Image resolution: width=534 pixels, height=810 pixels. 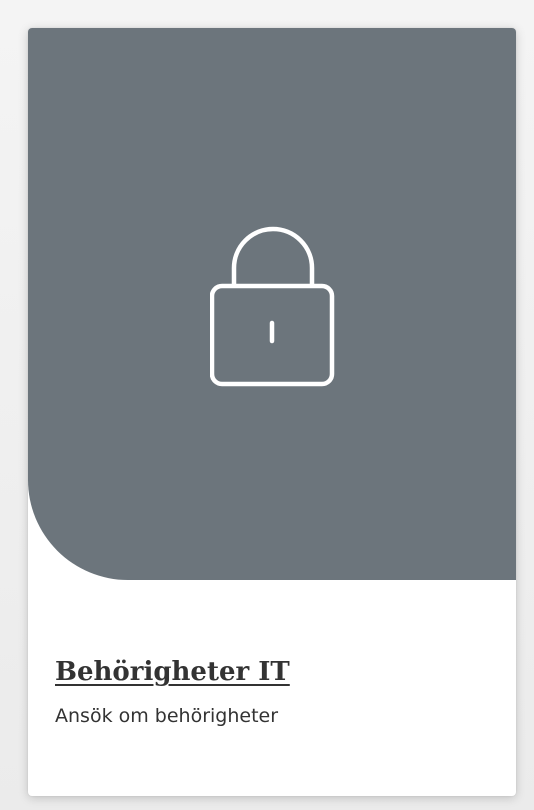 I want to click on card-subtitle: Ansök om behörigheter, so click(x=167, y=716).